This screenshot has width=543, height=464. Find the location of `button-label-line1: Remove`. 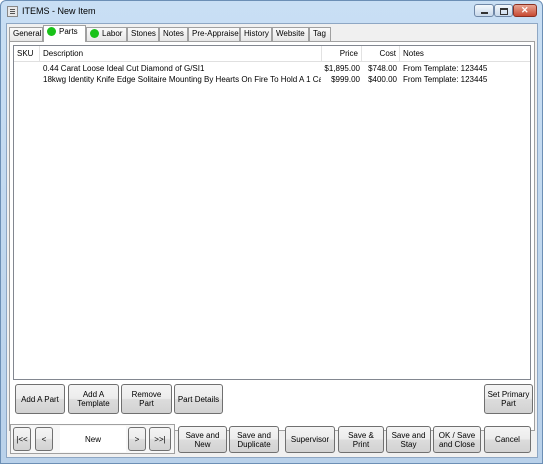

button-label-line1: Remove is located at coordinates (146, 394).